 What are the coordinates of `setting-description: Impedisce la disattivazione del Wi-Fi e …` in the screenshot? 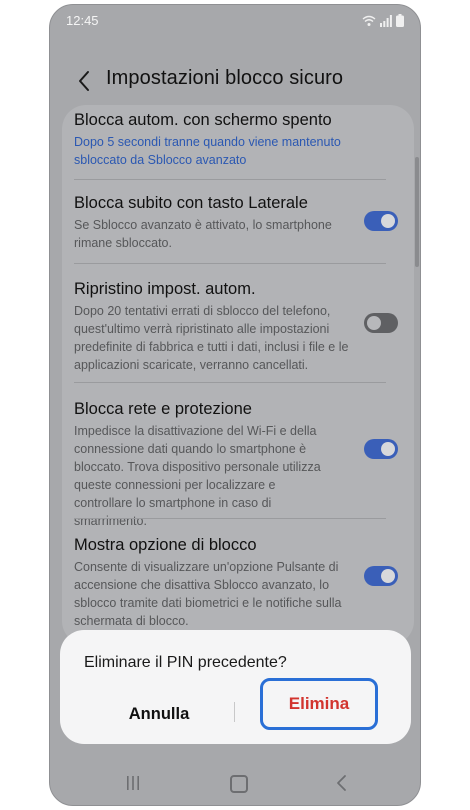 It's located at (197, 476).